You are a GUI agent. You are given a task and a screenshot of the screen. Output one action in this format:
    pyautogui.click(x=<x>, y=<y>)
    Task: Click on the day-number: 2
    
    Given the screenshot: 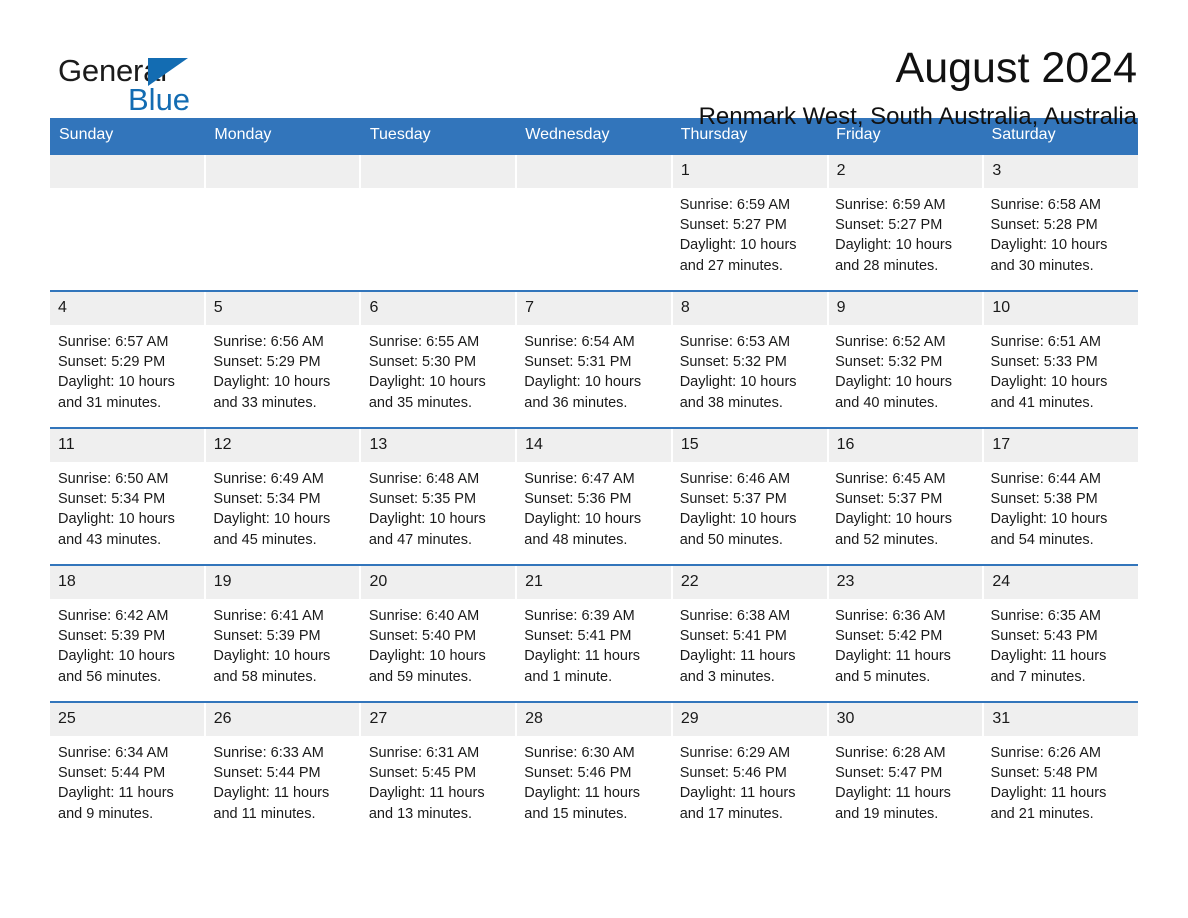 What is the action you would take?
    pyautogui.click(x=907, y=171)
    